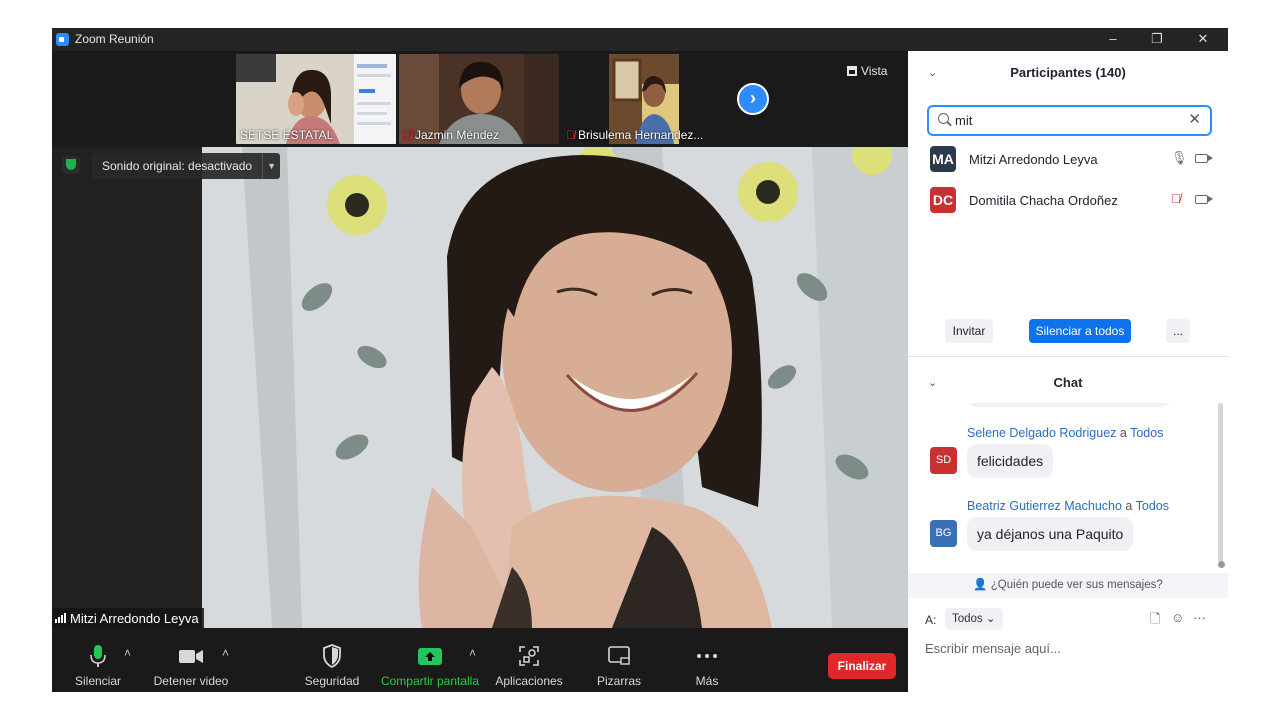 The image size is (1280, 720). I want to click on more-dots-icon, so click(707, 656).